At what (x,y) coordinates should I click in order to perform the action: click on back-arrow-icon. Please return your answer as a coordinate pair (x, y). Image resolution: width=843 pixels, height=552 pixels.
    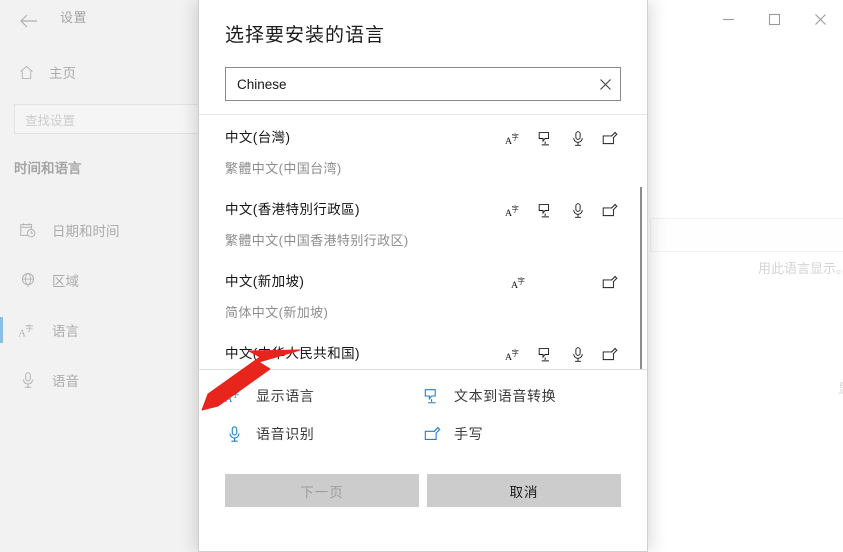
    Looking at the image, I should click on (28, 21).